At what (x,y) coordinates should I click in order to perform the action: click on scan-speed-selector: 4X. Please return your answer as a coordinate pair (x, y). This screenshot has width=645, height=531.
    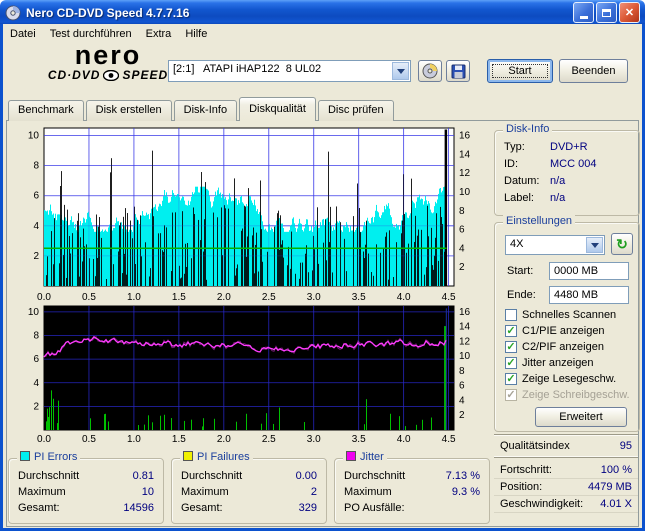
    Looking at the image, I should click on (555, 245).